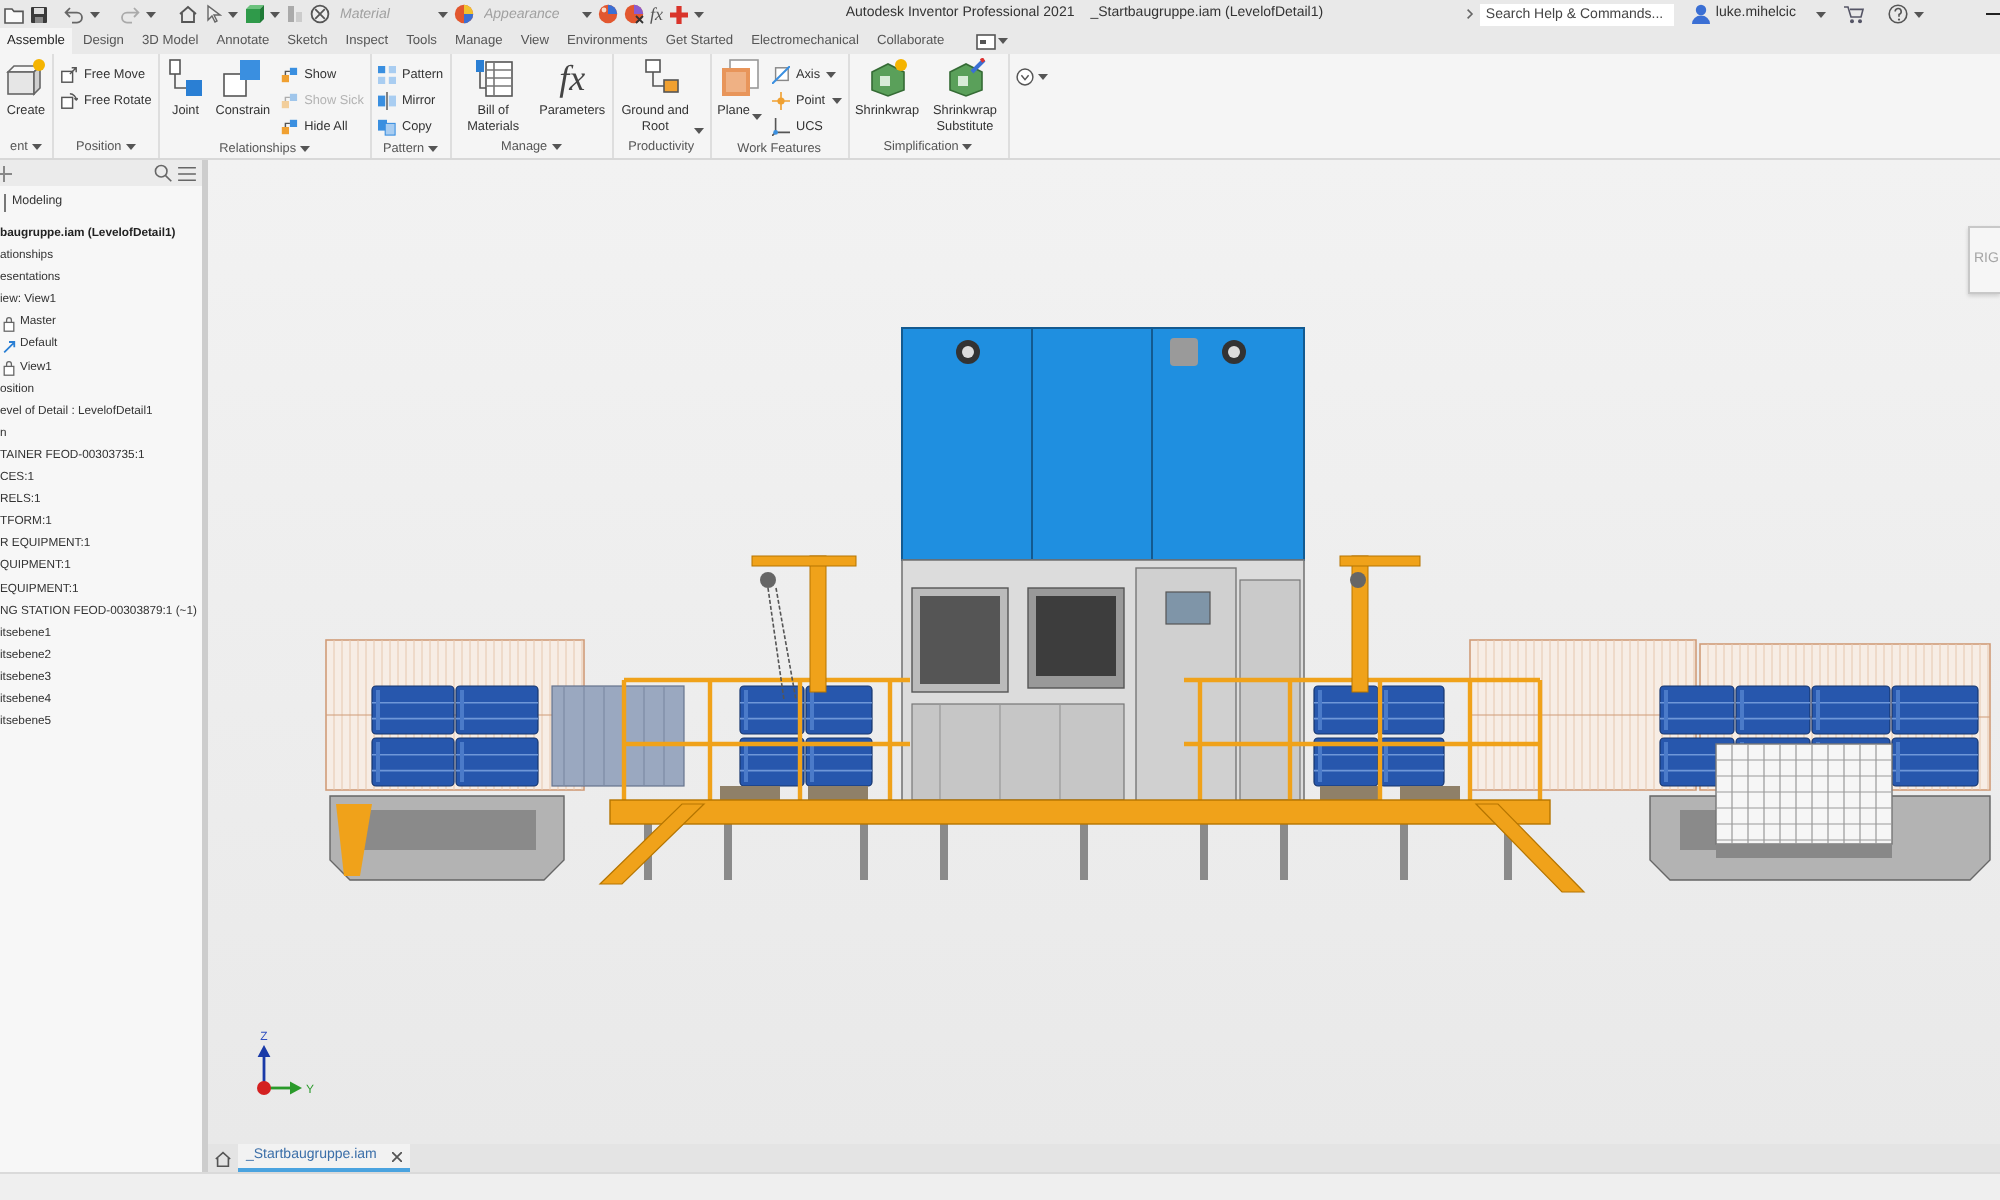 Image resolution: width=2000 pixels, height=1200 pixels. I want to click on search-icon, so click(163, 173).